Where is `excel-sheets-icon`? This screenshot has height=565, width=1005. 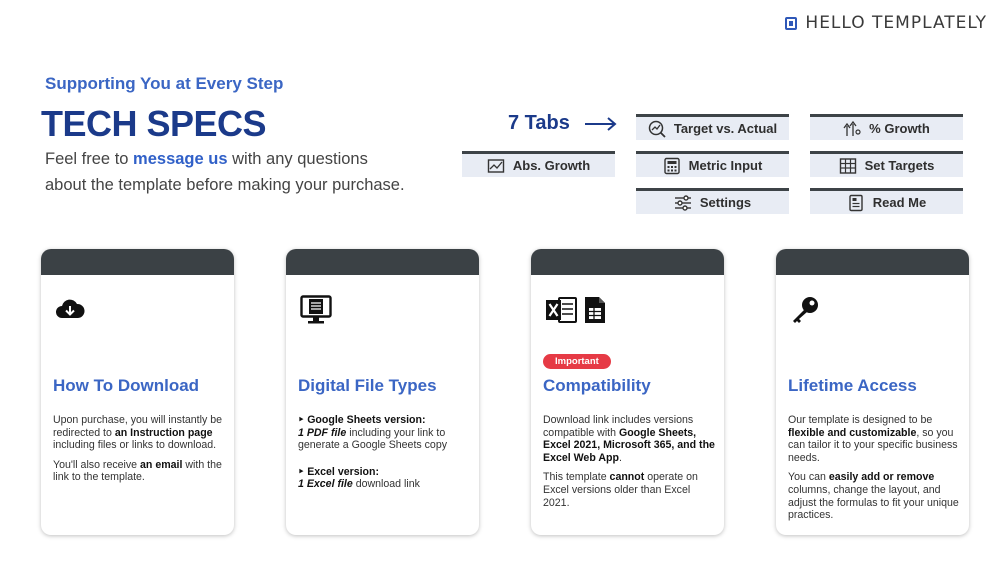
excel-sheets-icon is located at coordinates (576, 310).